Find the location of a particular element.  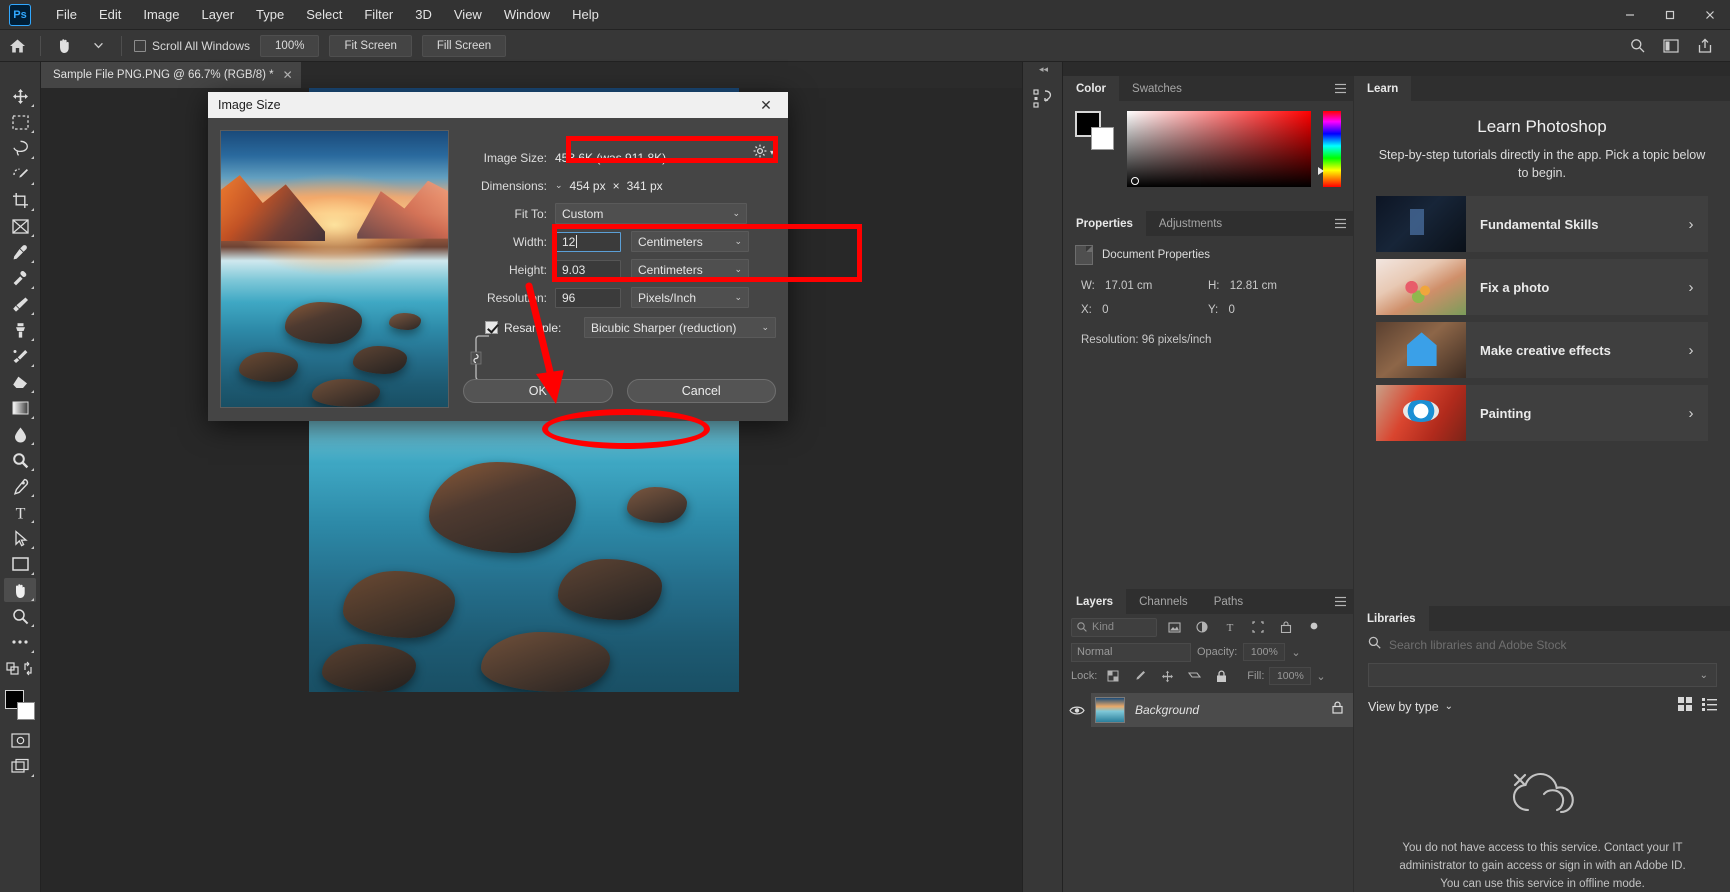

hue-slider is located at coordinates (1329, 149).